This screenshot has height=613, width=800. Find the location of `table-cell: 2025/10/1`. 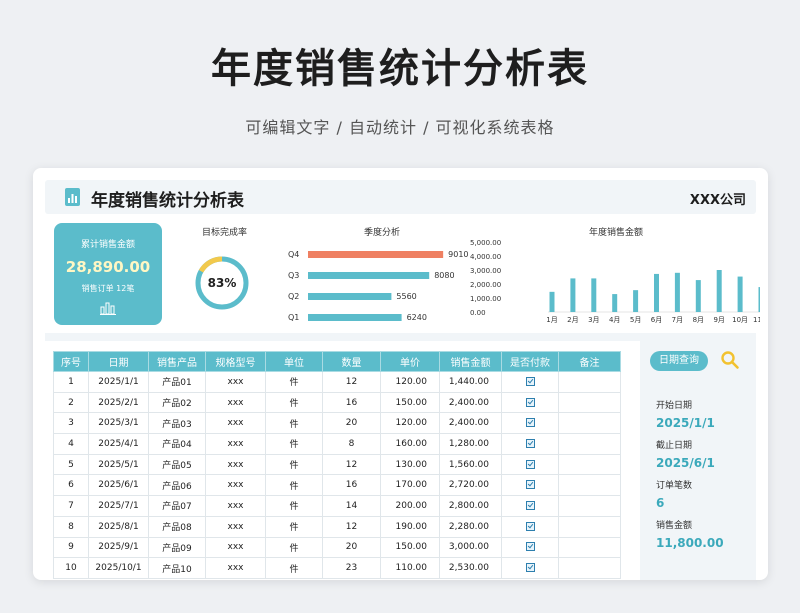

table-cell: 2025/10/1 is located at coordinates (118, 568).